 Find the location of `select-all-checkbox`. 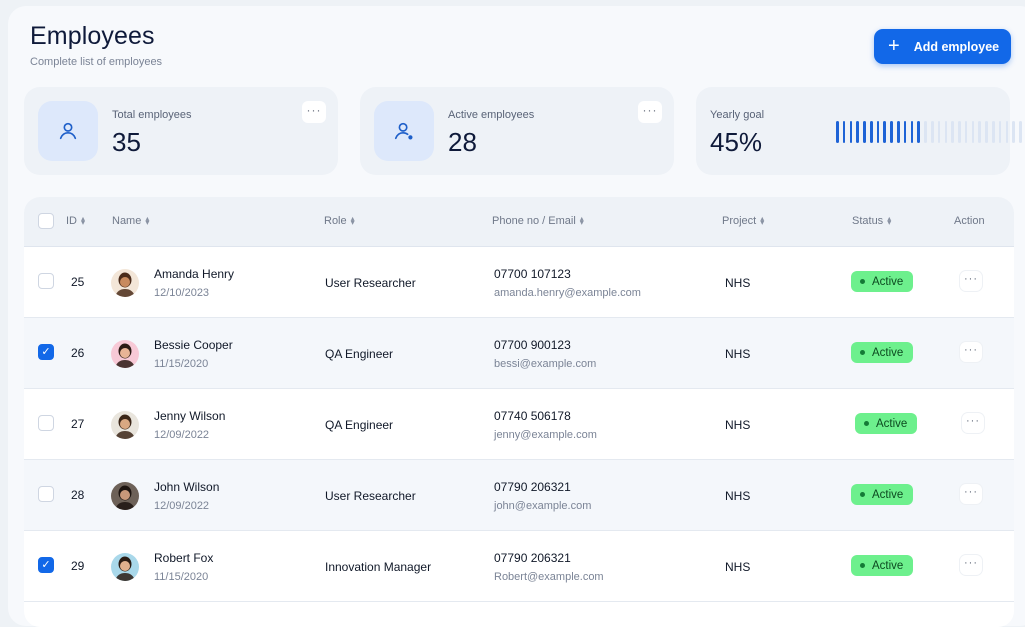

select-all-checkbox is located at coordinates (46, 221).